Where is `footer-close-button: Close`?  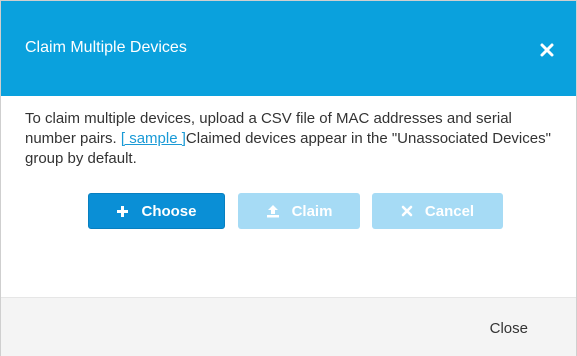
footer-close-button: Close is located at coordinates (509, 328).